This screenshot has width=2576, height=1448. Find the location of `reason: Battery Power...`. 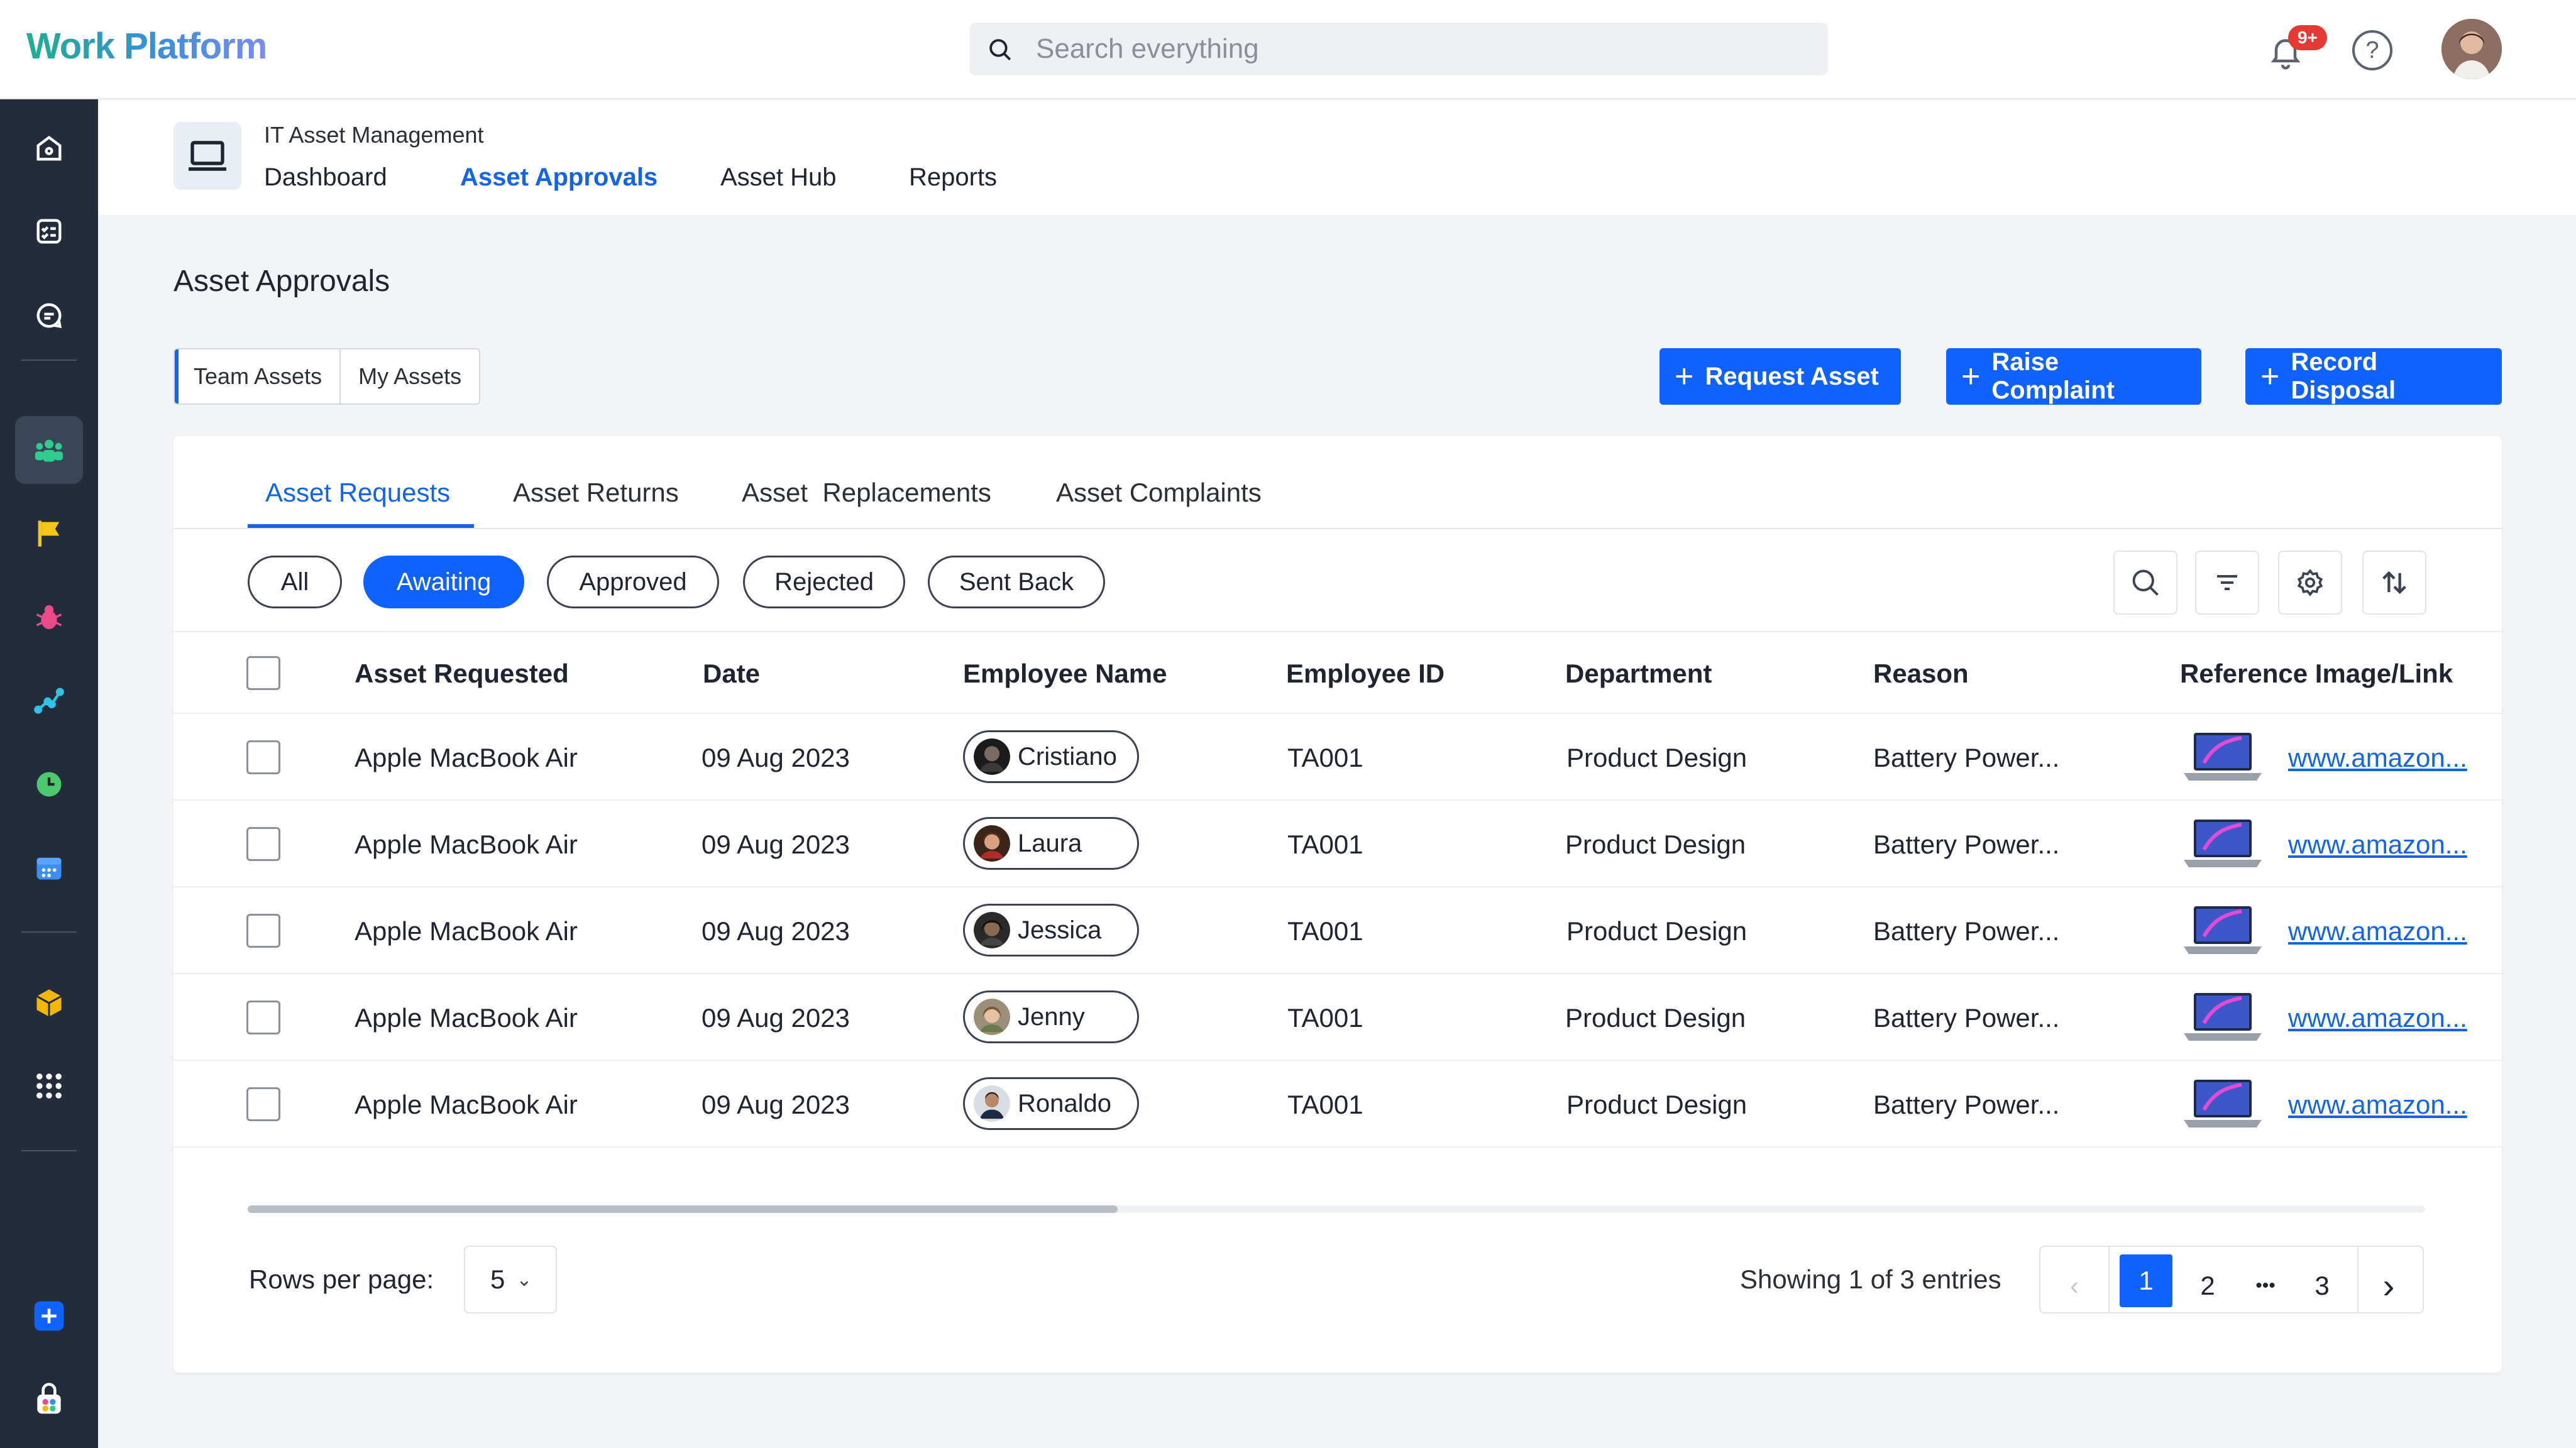

reason: Battery Power... is located at coordinates (1967, 931).